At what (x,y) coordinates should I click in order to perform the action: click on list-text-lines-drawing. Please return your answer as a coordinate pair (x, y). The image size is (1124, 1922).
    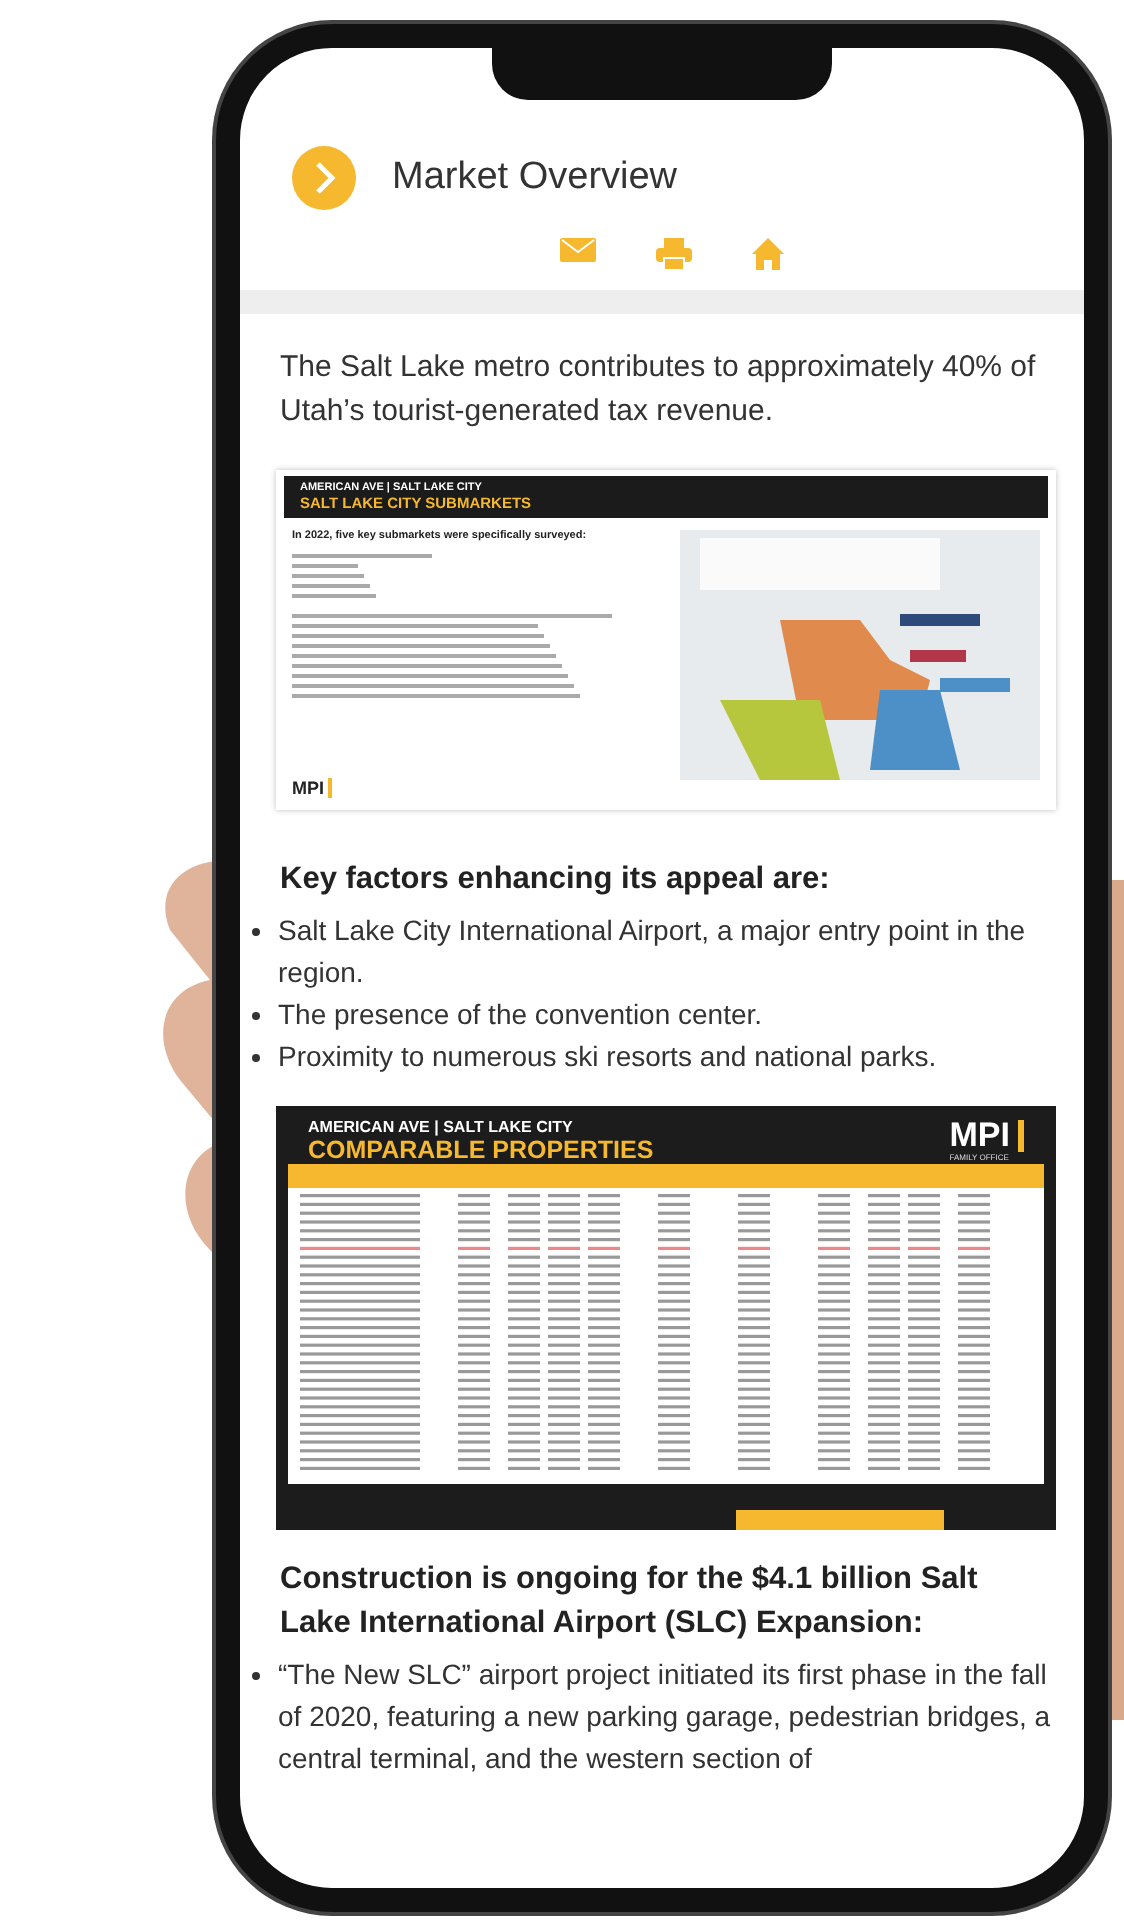
    Looking at the image, I should click on (362, 577).